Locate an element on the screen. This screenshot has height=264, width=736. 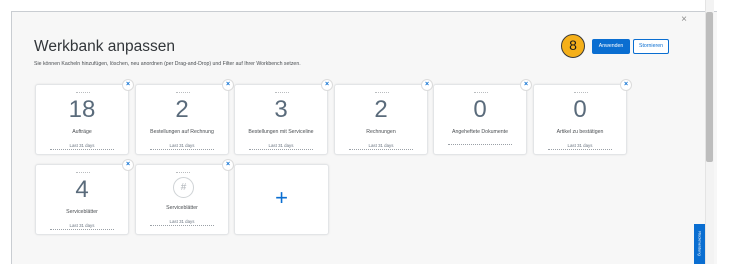
apply-button: Anwenden is located at coordinates (611, 46).